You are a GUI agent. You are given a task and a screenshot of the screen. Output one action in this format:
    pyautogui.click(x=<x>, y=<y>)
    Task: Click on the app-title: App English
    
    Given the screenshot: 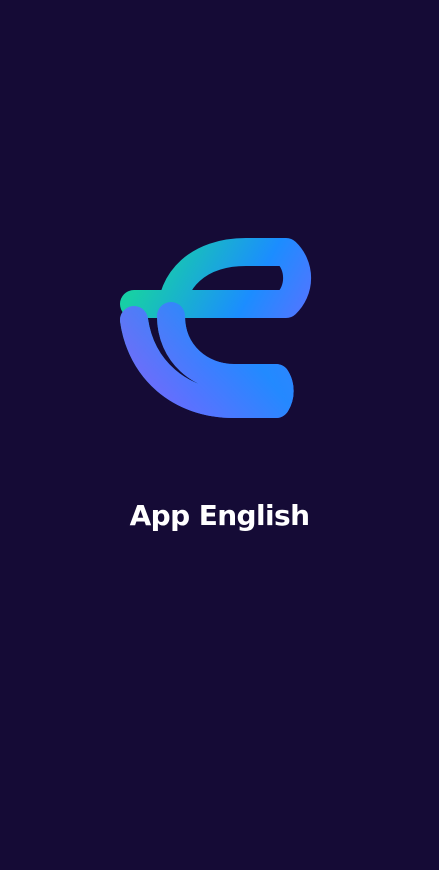 What is the action you would take?
    pyautogui.click(x=219, y=515)
    